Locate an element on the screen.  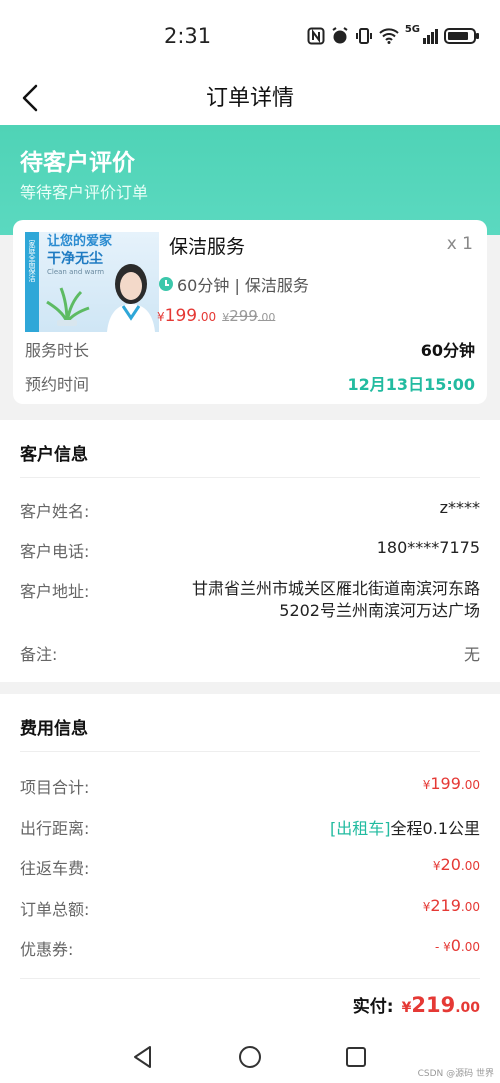
total-label: 订单总额: is located at coordinates (55, 909).